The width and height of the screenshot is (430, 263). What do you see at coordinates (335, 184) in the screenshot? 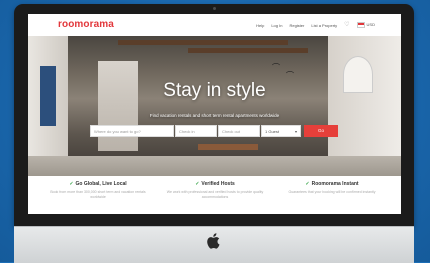
I see `feature-title-text: Roomorama Instant` at bounding box center [335, 184].